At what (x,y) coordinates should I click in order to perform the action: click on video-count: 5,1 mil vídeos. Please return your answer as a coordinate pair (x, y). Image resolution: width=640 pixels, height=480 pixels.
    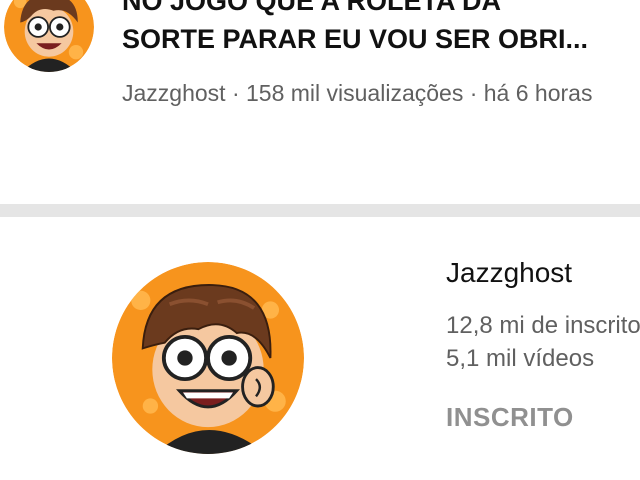
    Looking at the image, I should click on (520, 358).